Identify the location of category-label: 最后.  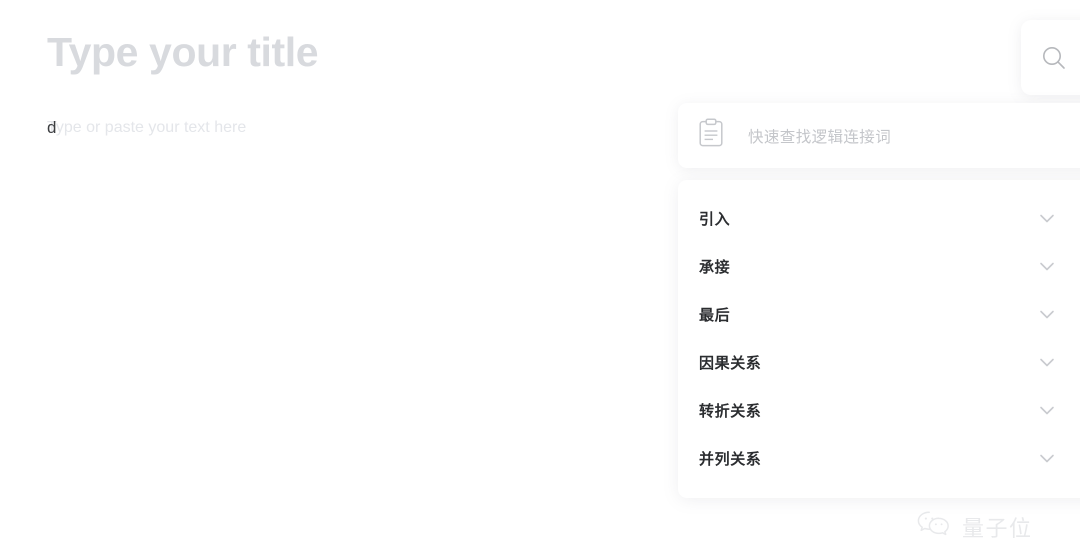
(715, 315).